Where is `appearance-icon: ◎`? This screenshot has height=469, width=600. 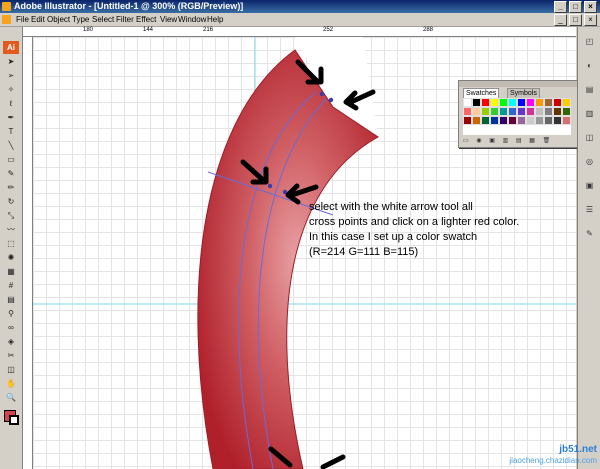
appearance-icon: ◎ is located at coordinates (589, 162).